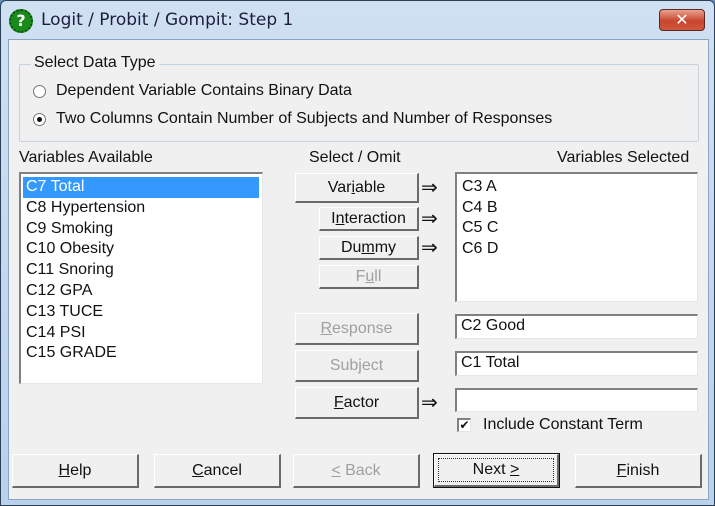 The image size is (715, 506). Describe the element at coordinates (355, 157) in the screenshot. I see `select-omit-label: Select / Omit` at that location.